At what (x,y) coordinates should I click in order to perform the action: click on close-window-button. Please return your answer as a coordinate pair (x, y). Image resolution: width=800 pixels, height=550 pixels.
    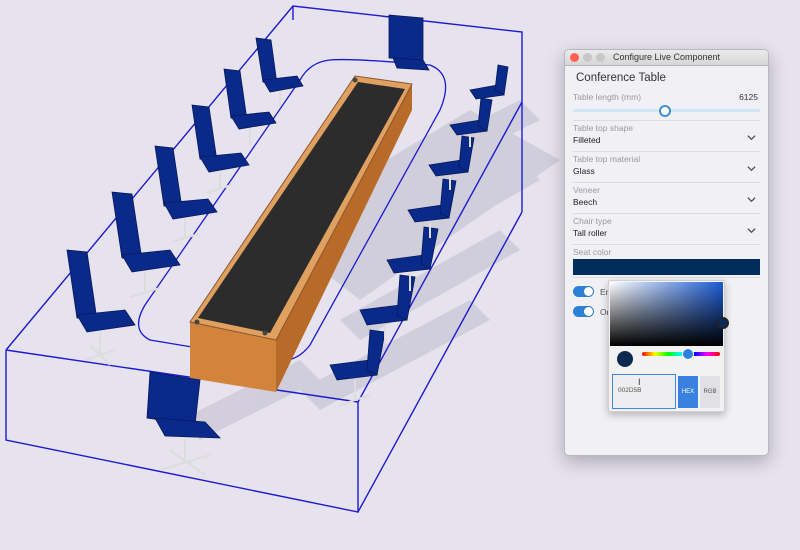
    Looking at the image, I should click on (574, 57).